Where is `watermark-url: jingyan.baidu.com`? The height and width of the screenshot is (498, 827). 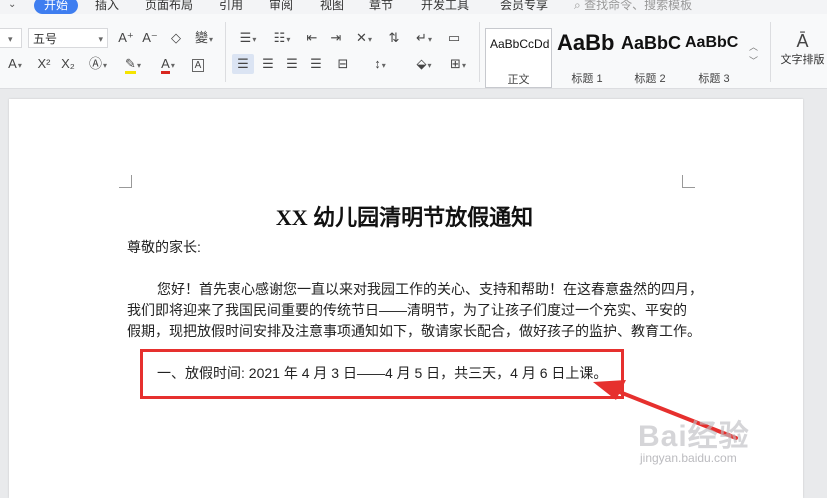
watermark-url: jingyan.baidu.com is located at coordinates (688, 458).